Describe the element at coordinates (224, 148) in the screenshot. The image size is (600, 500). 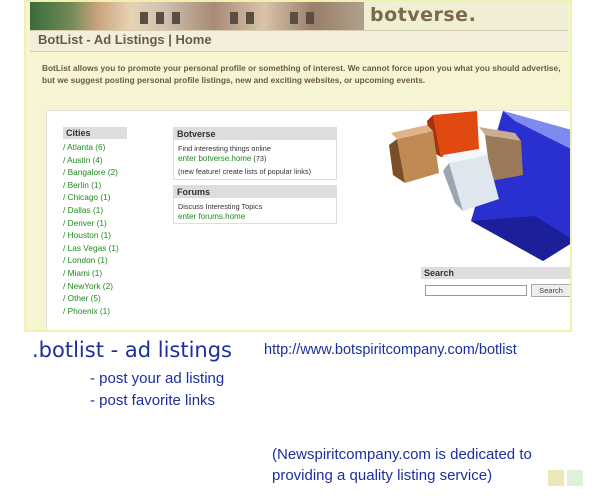
I see `botverse-description: Find interesting things online` at that location.